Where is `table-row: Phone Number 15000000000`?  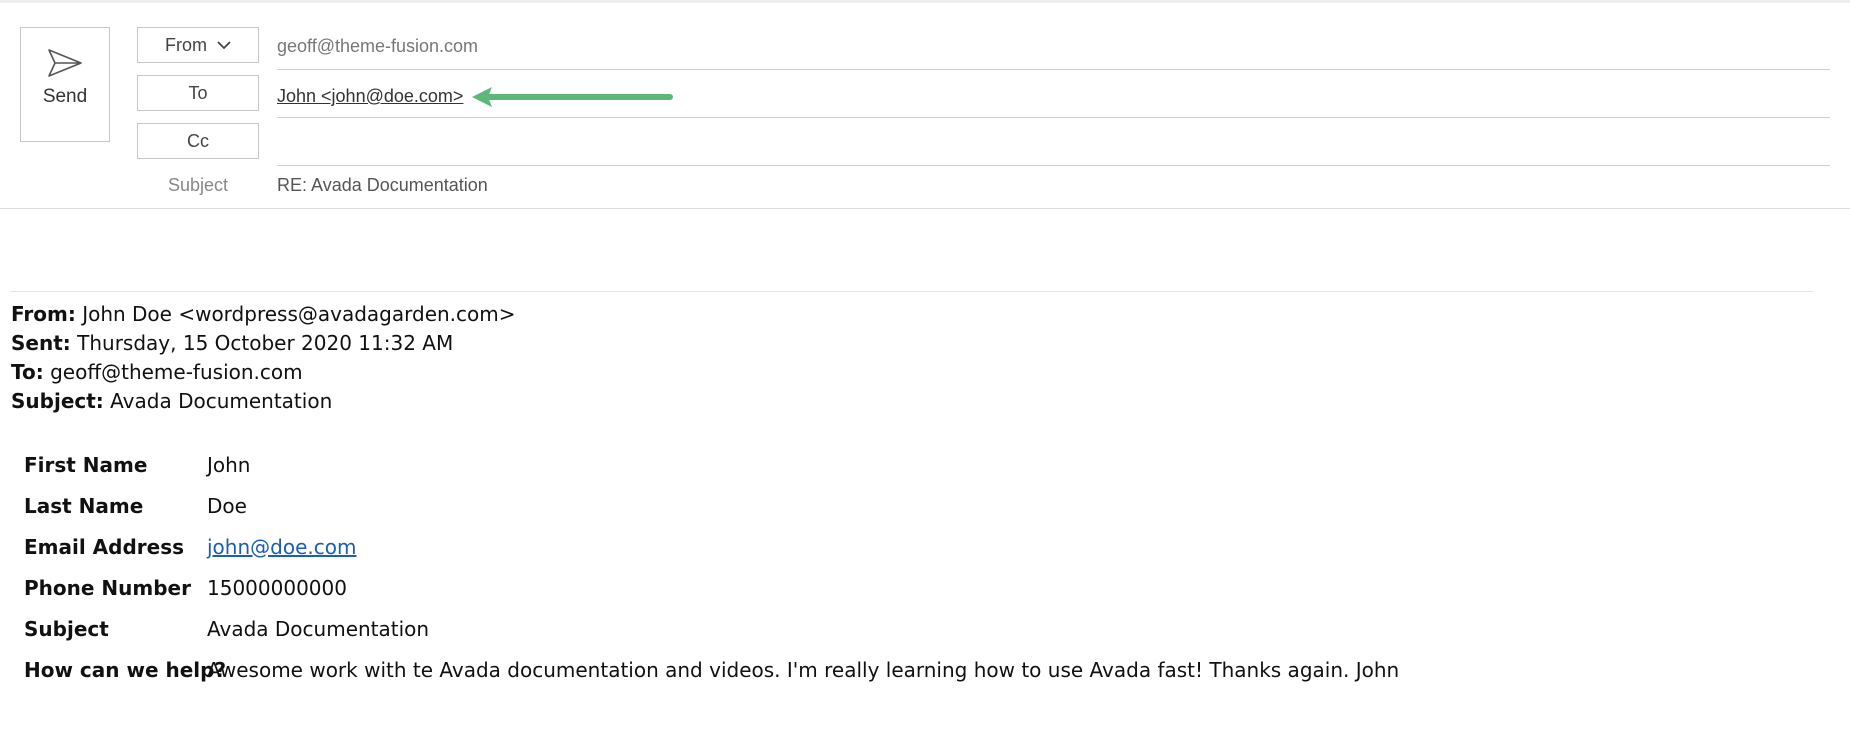
table-row: Phone Number 15000000000 is located at coordinates (724, 591).